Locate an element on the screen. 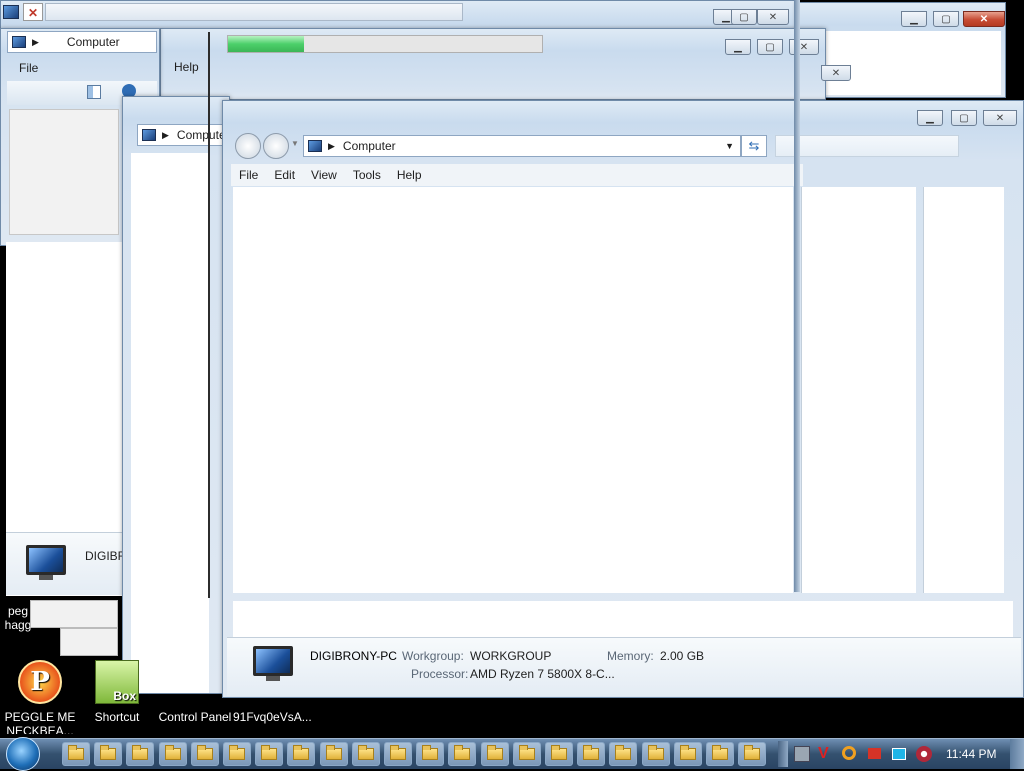 This screenshot has width=1024, height=771. back-button is located at coordinates (248, 146).